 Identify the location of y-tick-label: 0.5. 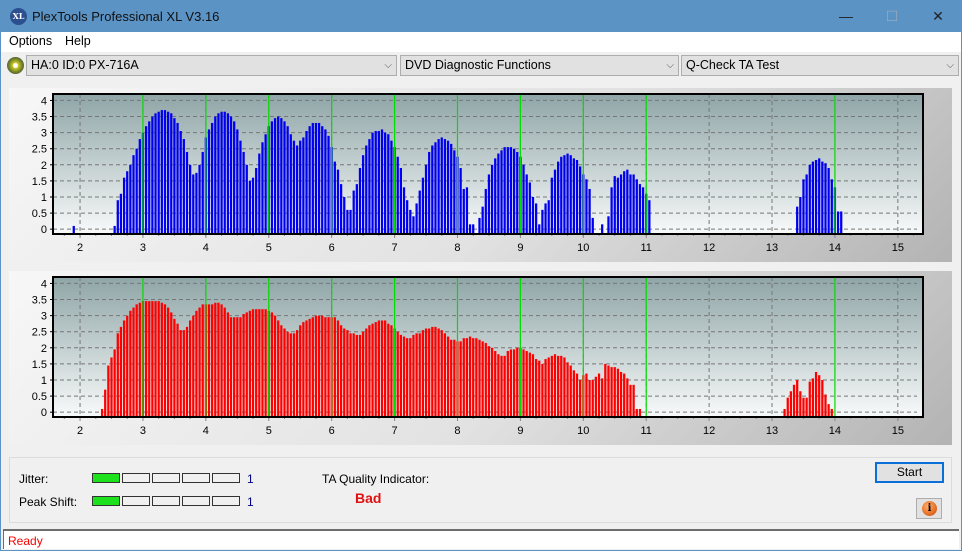
(39, 397).